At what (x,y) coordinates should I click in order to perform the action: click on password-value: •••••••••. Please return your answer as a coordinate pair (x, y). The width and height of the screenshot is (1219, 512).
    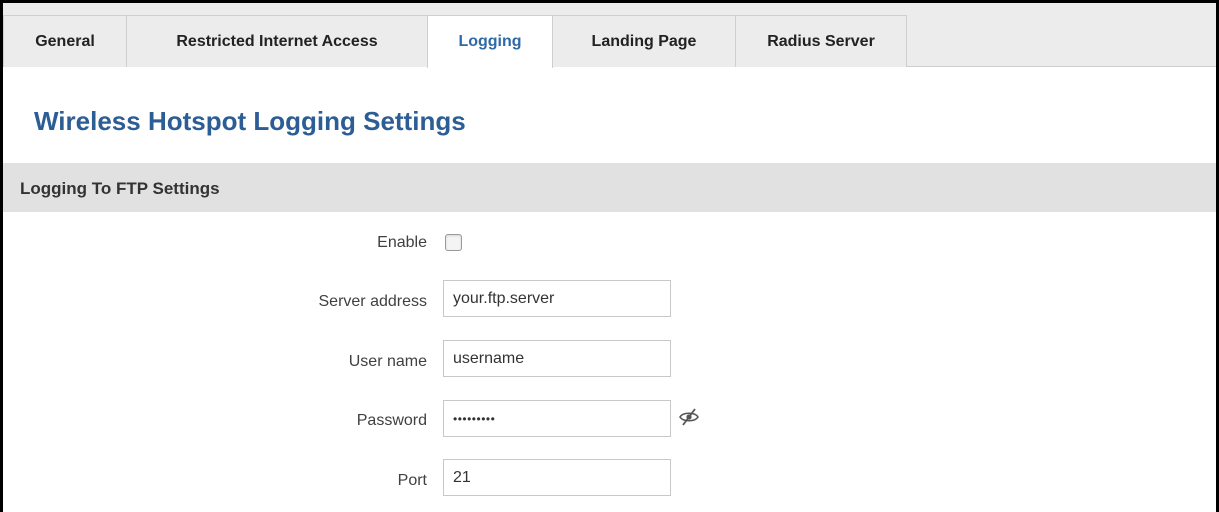
    Looking at the image, I should click on (474, 418).